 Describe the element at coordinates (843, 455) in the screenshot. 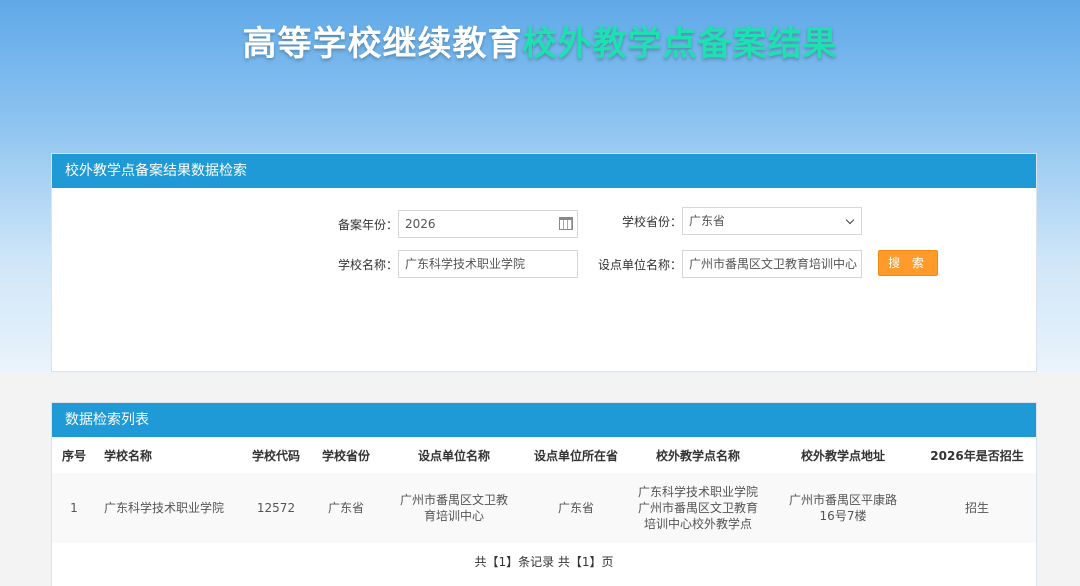

I see `column-header: 校外教学点地址` at that location.